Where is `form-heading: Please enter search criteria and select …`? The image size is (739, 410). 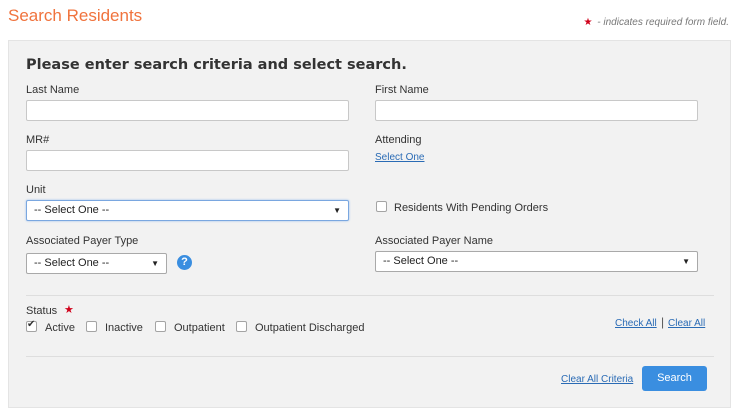
form-heading: Please enter search criteria and select … is located at coordinates (216, 65).